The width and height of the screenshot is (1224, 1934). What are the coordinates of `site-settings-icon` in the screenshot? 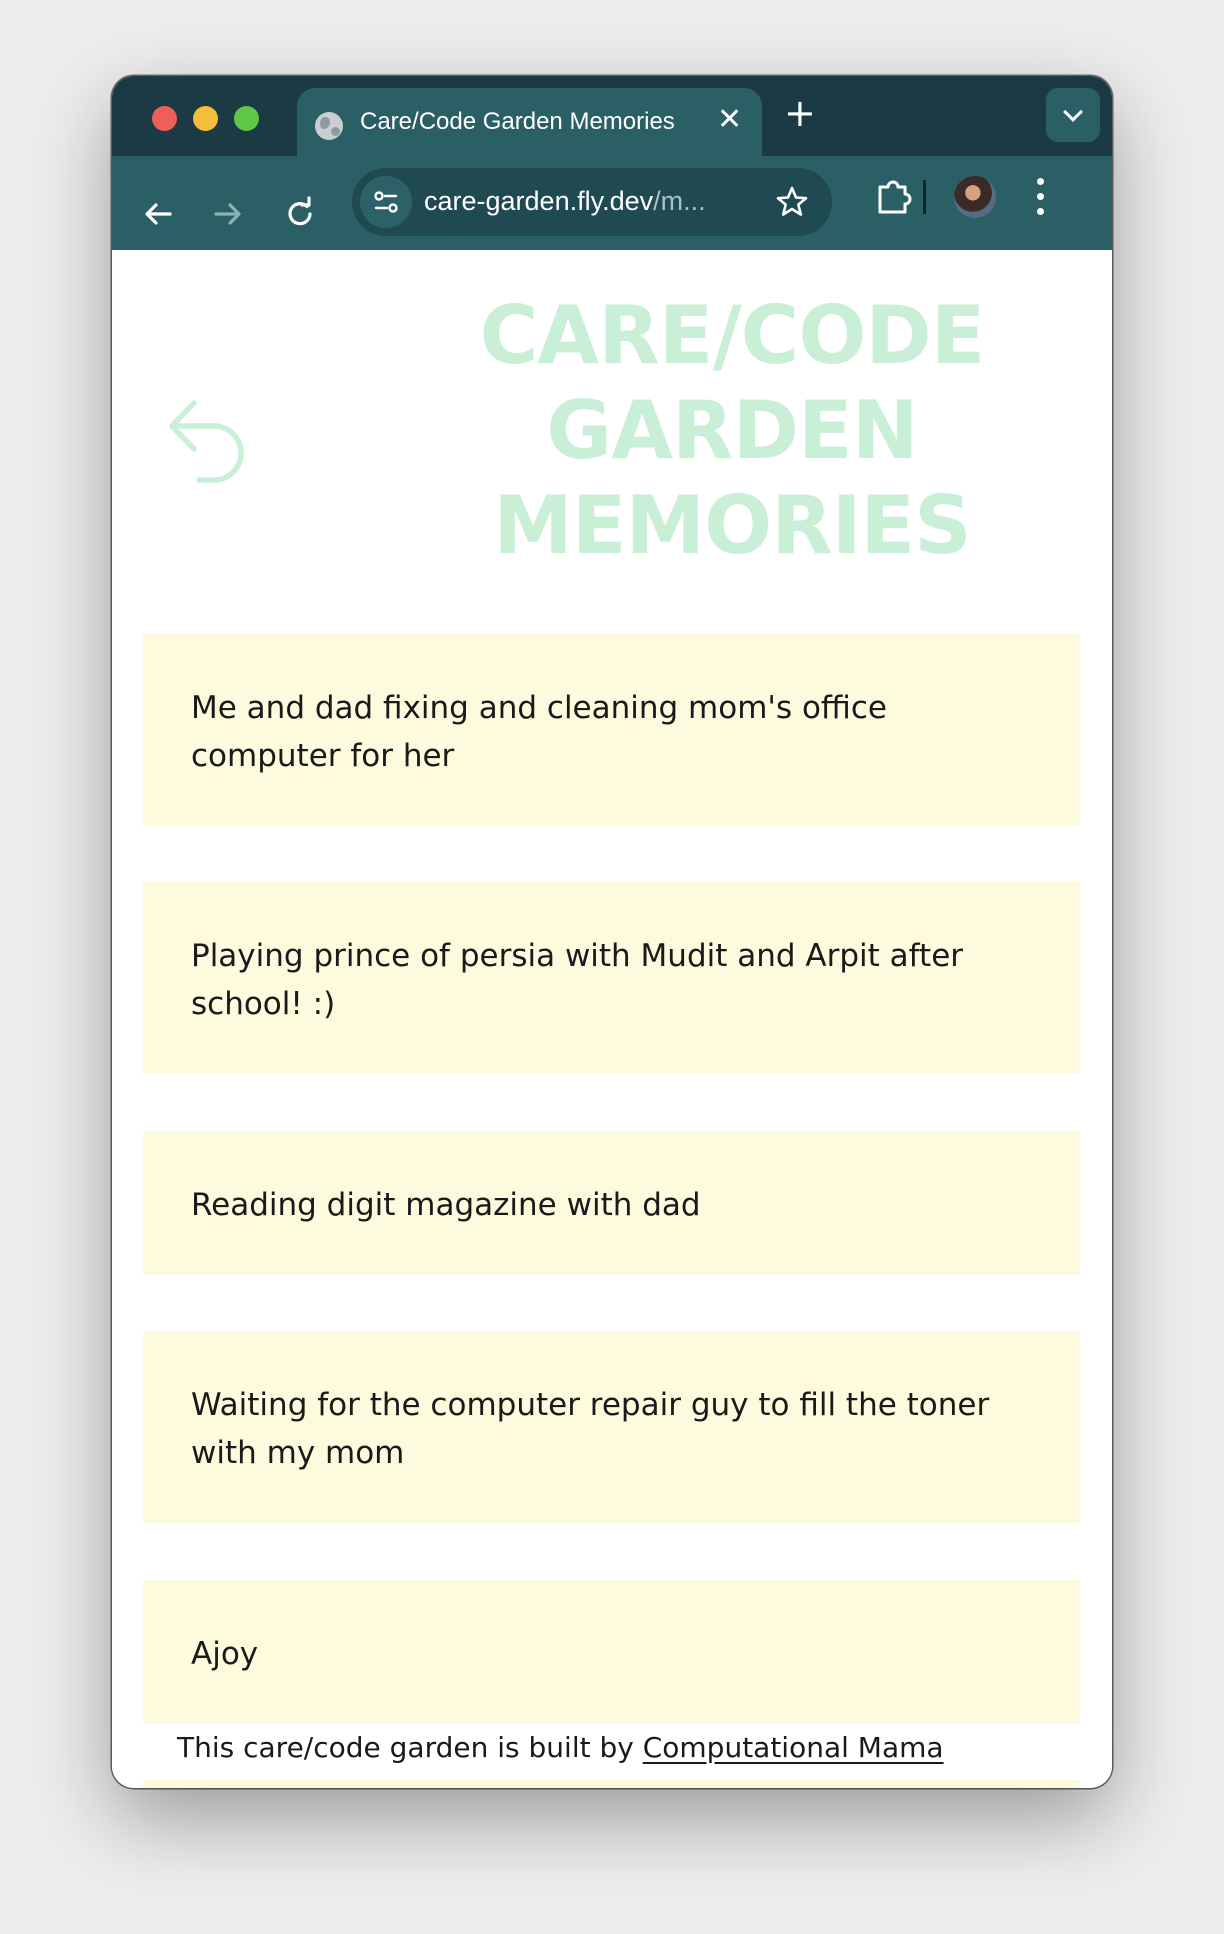 It's located at (386, 202).